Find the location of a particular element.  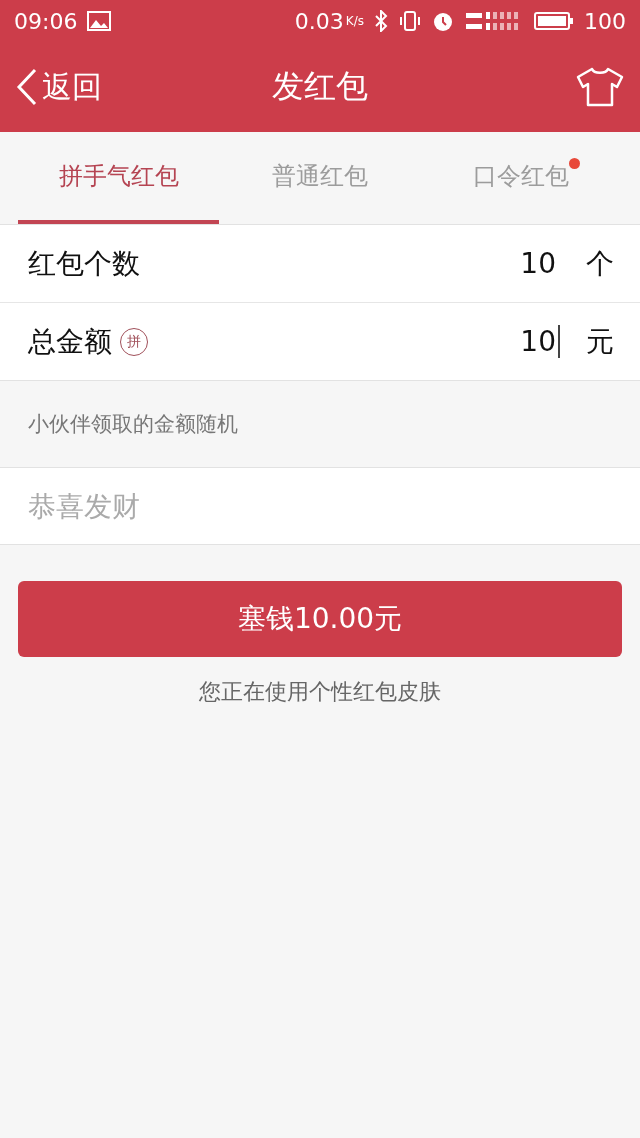

field-label: 红包个数 is located at coordinates (84, 263).